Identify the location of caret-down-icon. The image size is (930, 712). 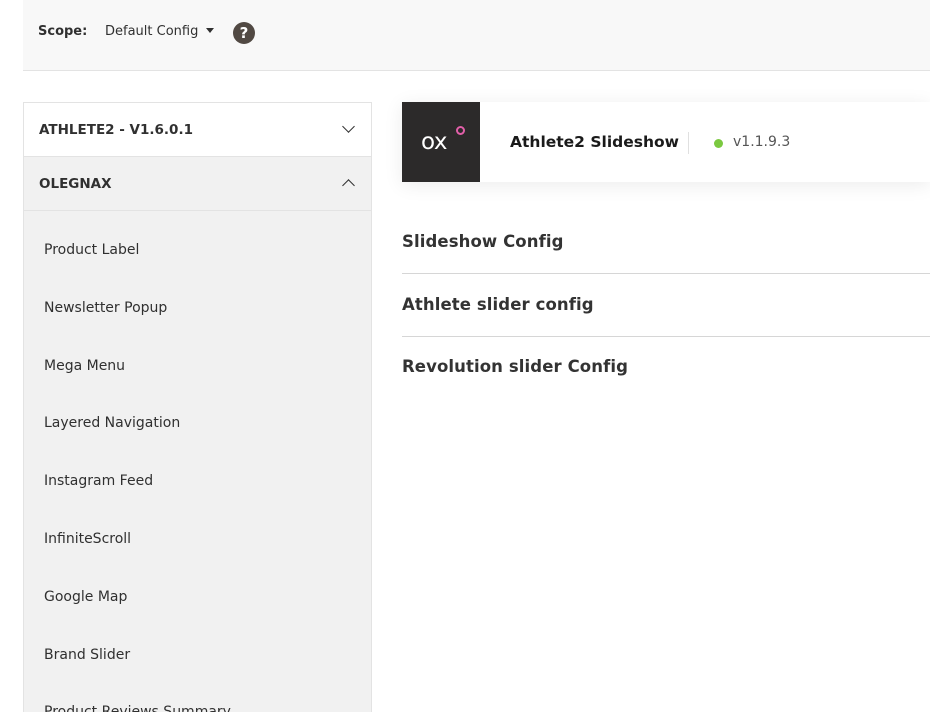
(210, 30).